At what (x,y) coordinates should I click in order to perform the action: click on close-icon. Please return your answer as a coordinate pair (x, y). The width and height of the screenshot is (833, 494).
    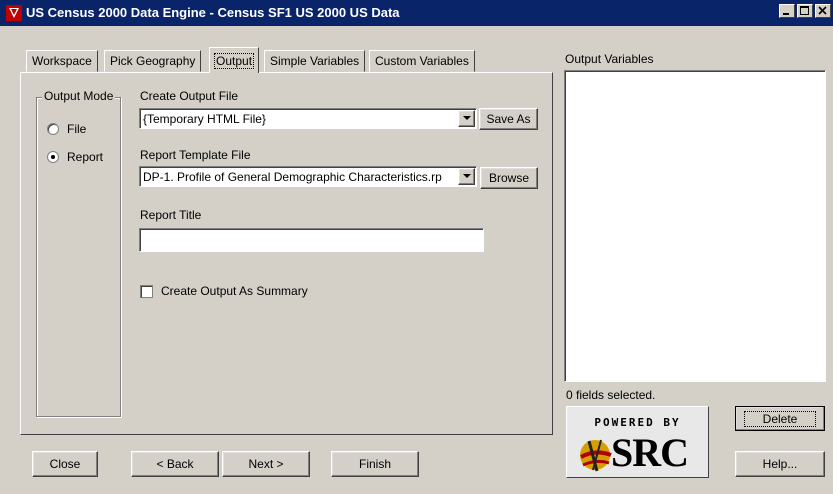
    Looking at the image, I should click on (822, 10).